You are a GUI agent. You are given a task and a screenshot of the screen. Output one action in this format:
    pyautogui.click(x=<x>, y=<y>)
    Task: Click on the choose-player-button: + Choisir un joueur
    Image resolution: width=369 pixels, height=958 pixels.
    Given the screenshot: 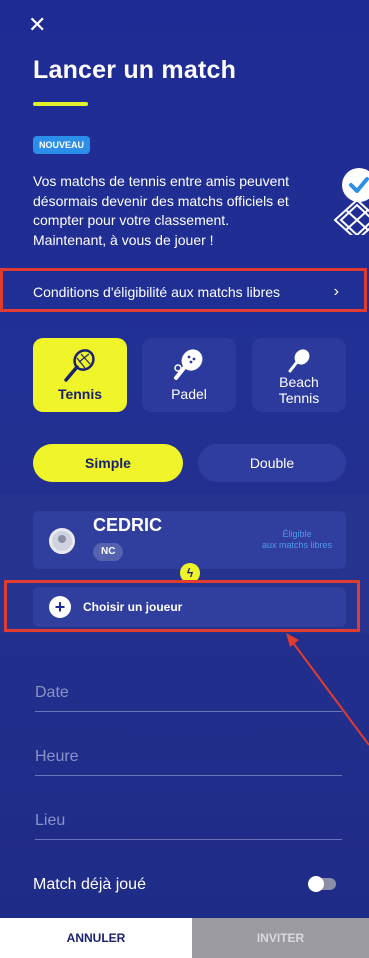 What is the action you would take?
    pyautogui.click(x=189, y=607)
    